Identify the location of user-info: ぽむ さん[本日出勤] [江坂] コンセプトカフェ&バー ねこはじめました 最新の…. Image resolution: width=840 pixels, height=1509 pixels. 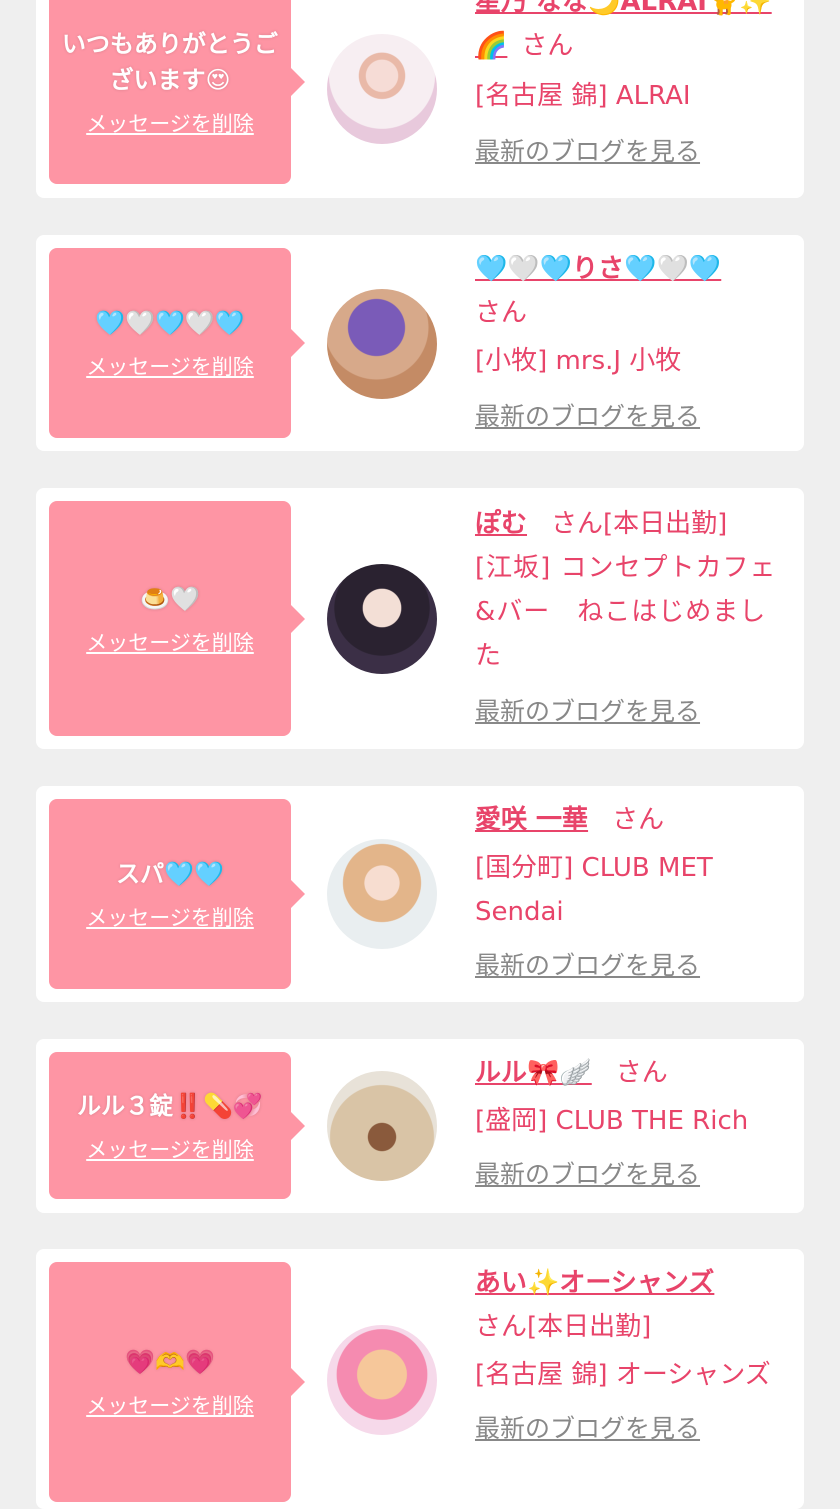
(634, 618).